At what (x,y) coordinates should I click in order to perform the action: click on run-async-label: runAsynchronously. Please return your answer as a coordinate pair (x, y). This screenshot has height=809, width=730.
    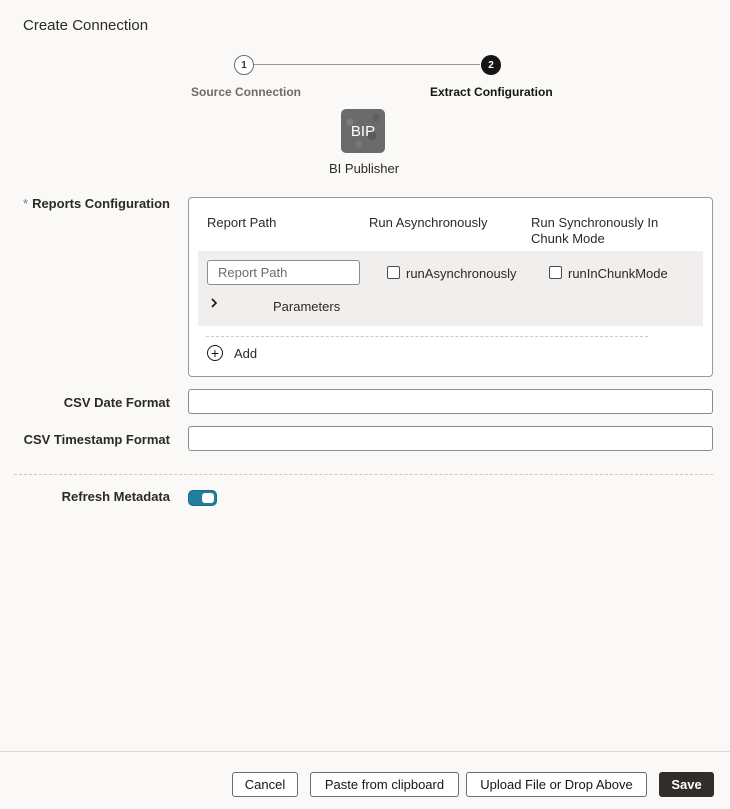
    Looking at the image, I should click on (461, 273).